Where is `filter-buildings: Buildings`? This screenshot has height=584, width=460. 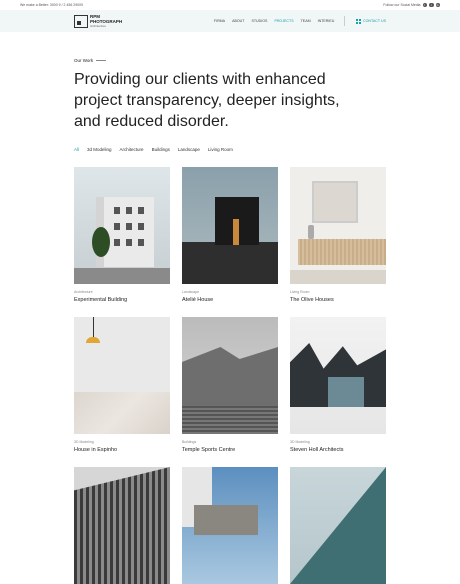
filter-buildings: Buildings is located at coordinates (161, 149).